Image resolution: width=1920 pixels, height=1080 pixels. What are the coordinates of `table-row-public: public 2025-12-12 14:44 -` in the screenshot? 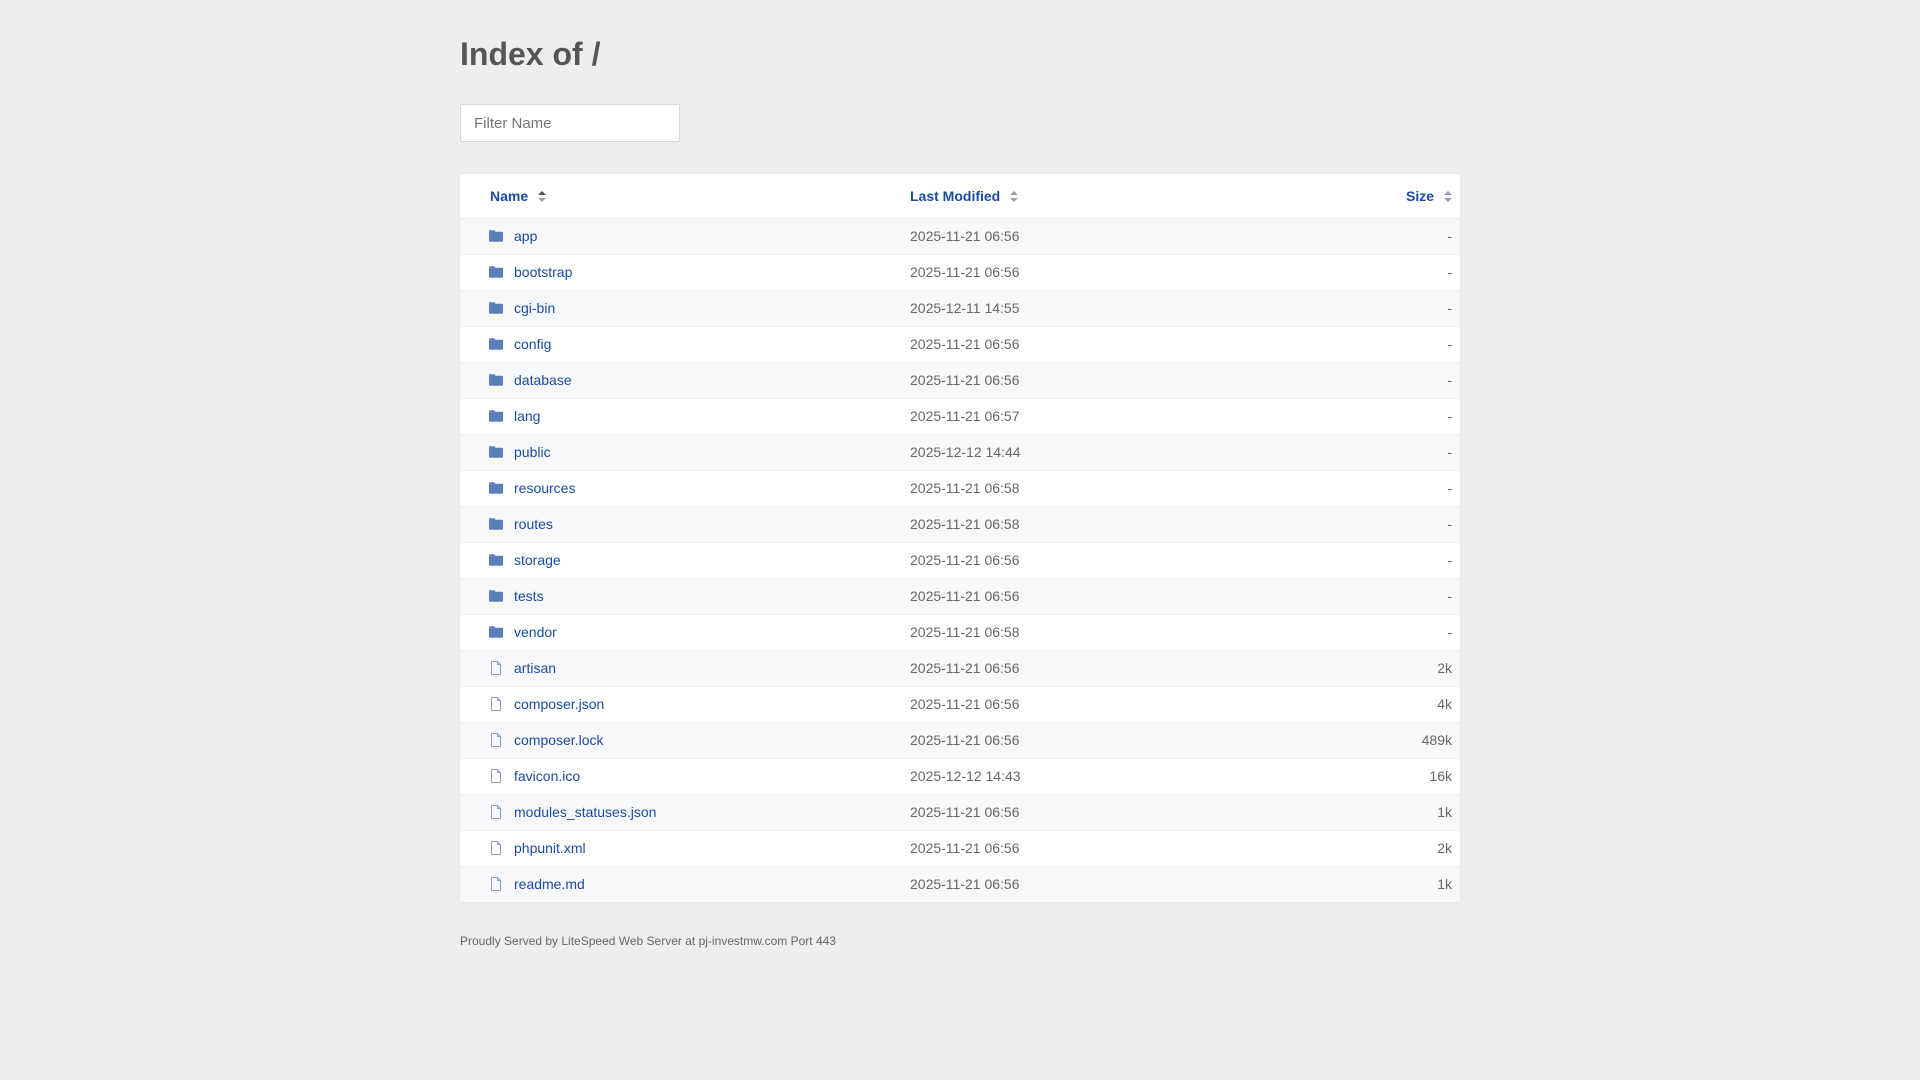 It's located at (960, 452).